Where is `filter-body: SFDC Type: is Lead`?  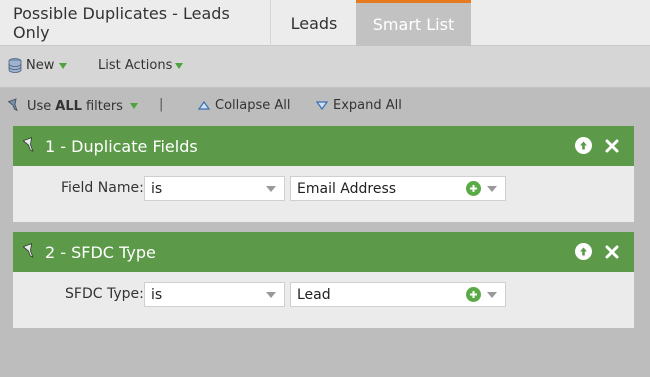
filter-body: SFDC Type: is Lead is located at coordinates (323, 300).